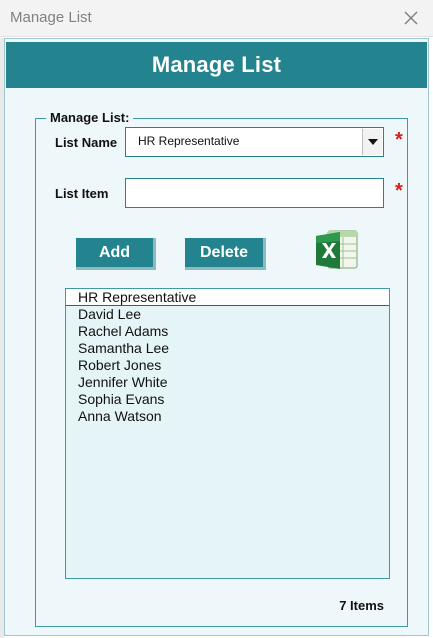  What do you see at coordinates (227, 314) in the screenshot?
I see `list-item: David Lee` at bounding box center [227, 314].